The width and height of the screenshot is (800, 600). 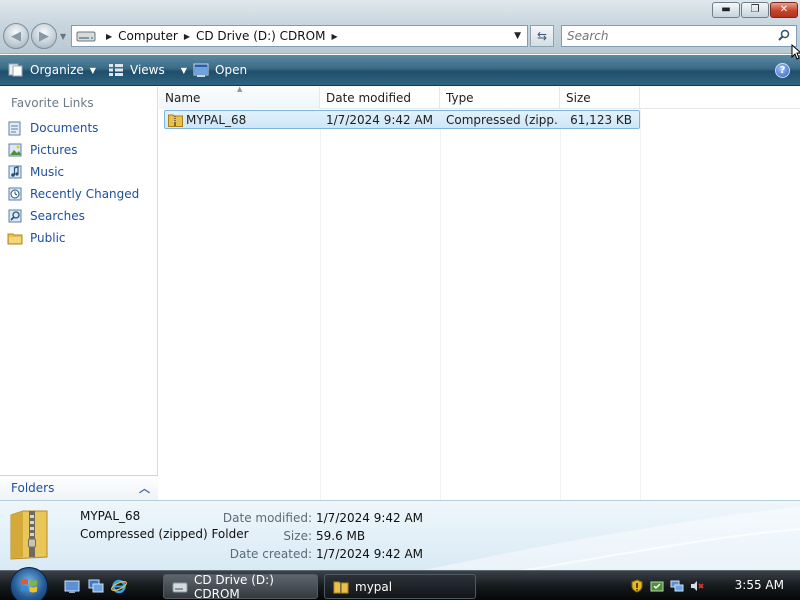 I want to click on address-history-dropdown: ▼, so click(x=517, y=36).